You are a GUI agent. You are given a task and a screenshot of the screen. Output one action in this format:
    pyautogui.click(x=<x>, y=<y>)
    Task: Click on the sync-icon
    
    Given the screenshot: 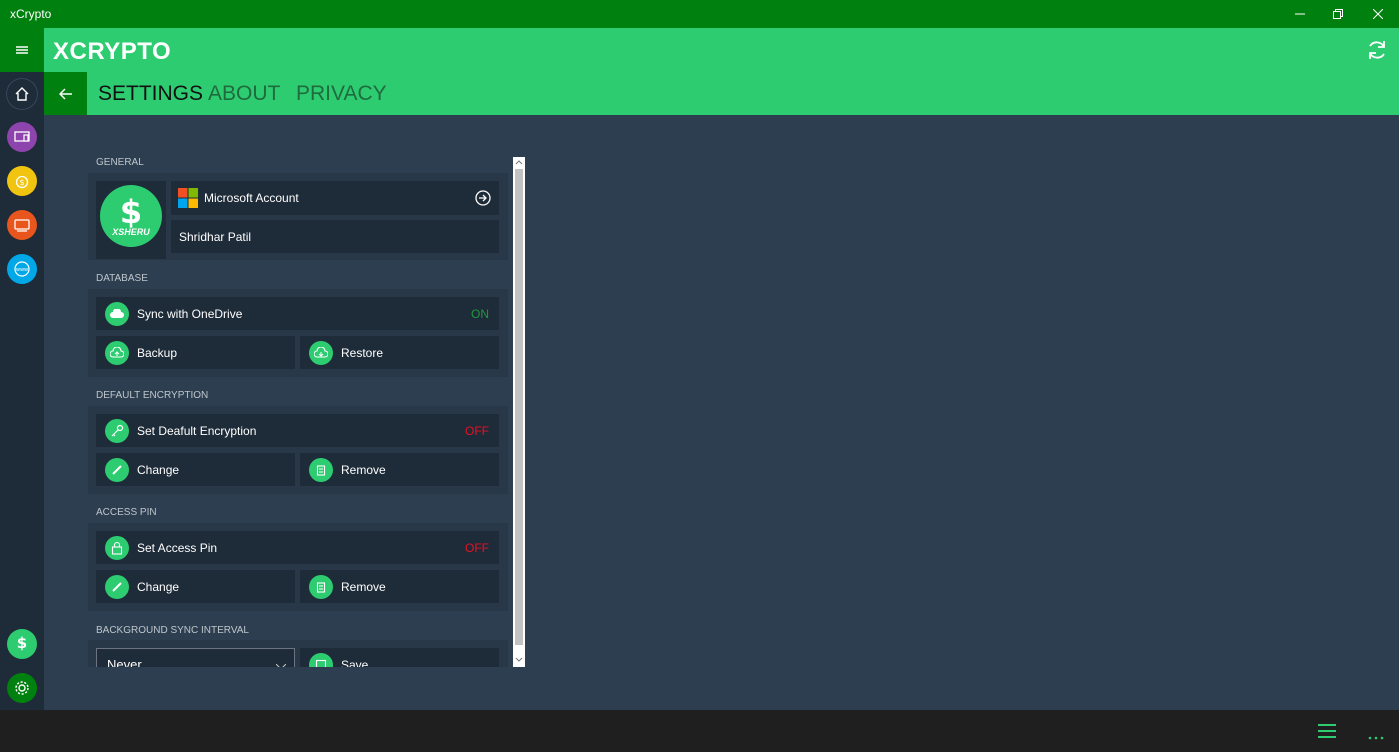 What is the action you would take?
    pyautogui.click(x=1377, y=50)
    